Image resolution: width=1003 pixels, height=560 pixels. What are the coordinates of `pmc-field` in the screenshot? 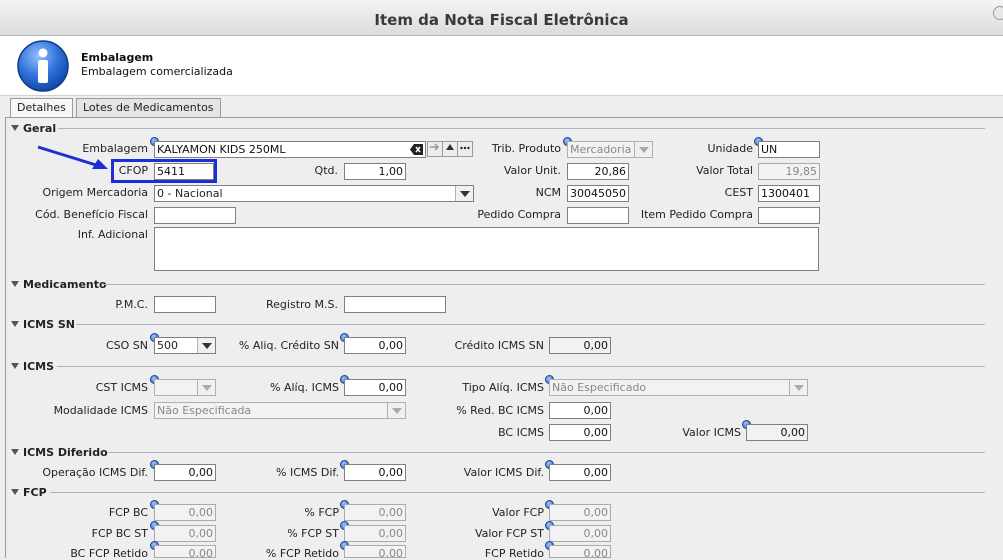 It's located at (185, 304).